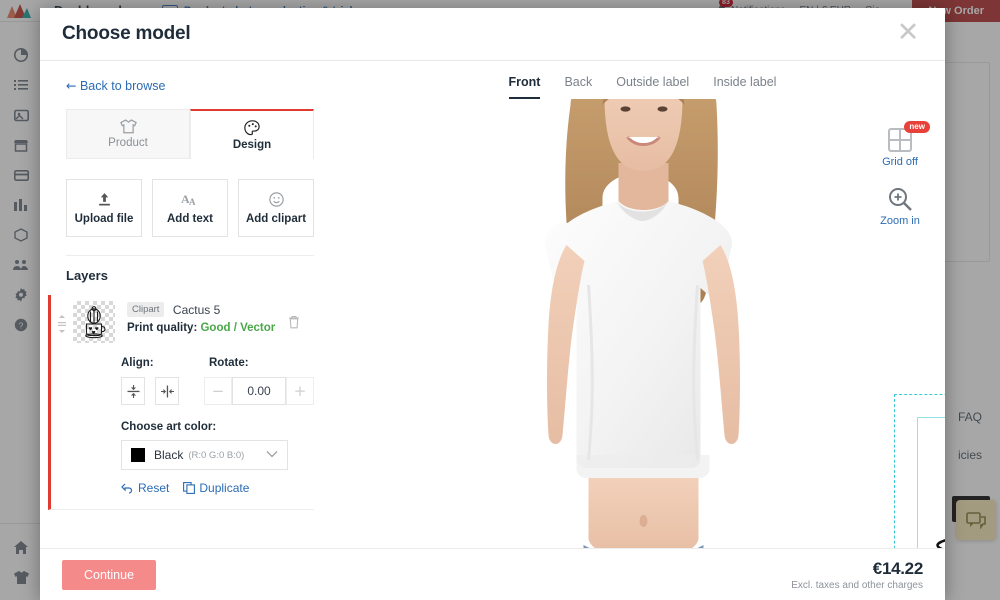  I want to click on art-color-rgb: (R:0 G:0 B:0), so click(216, 455).